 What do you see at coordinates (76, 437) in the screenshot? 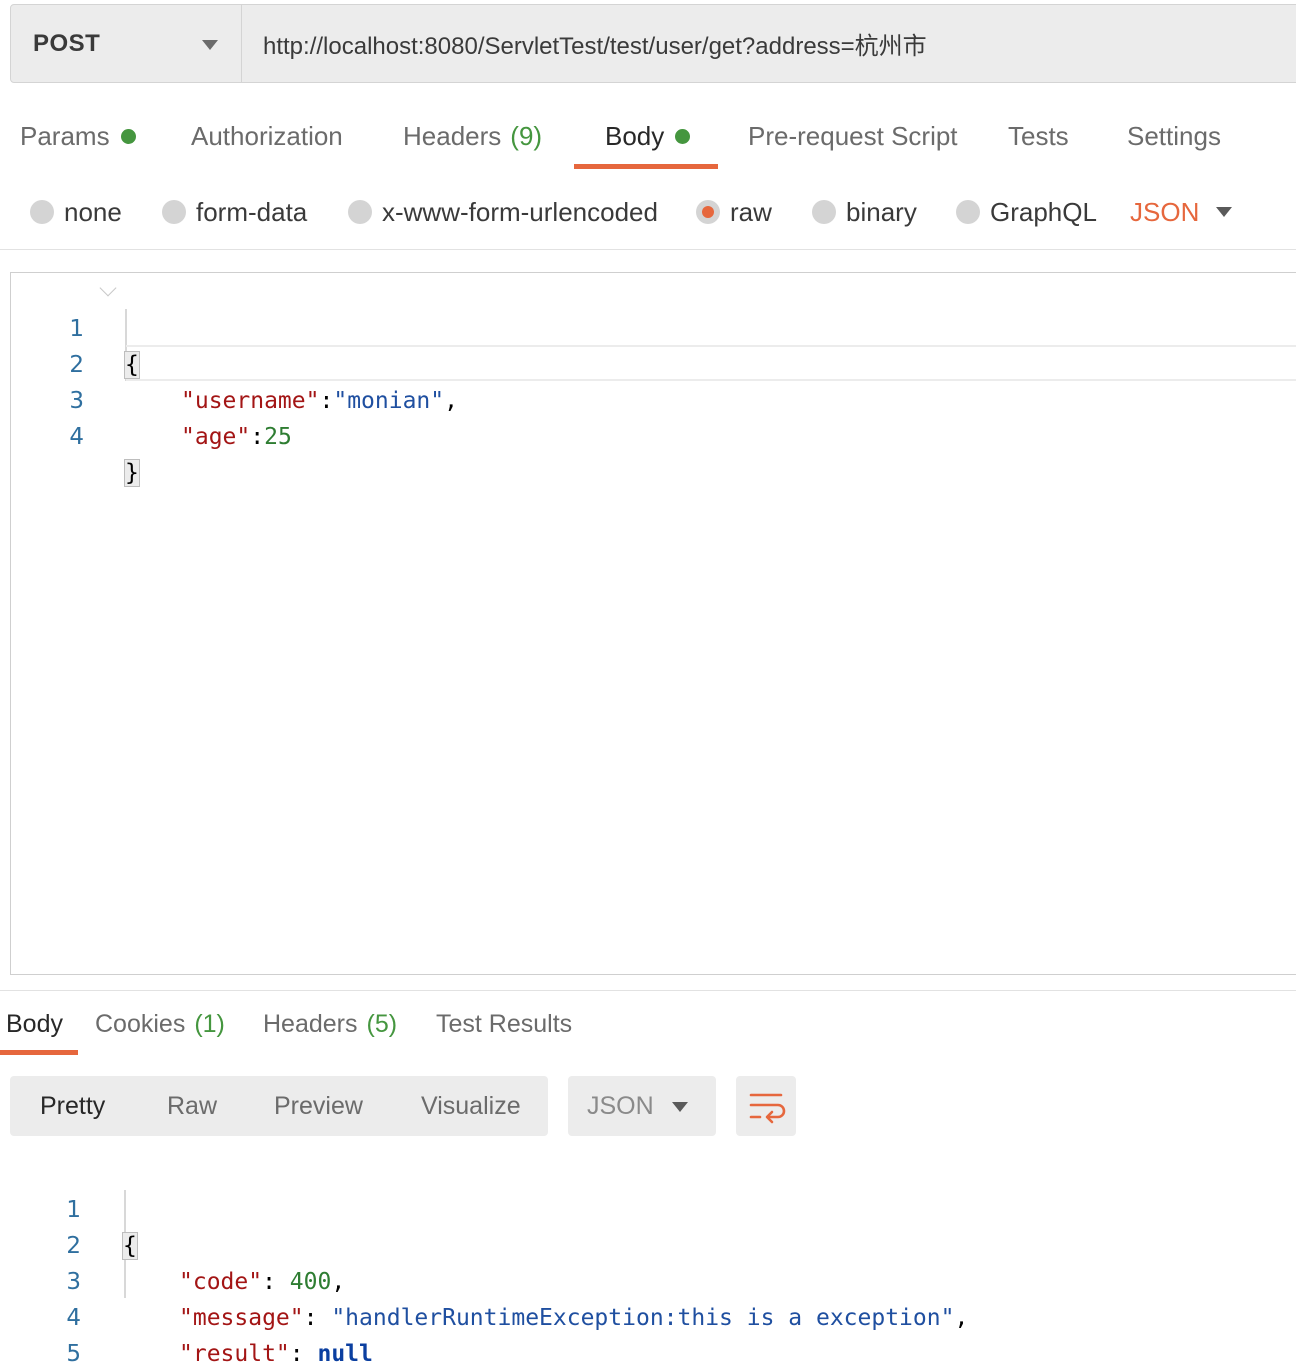
I see `line-number: 4` at bounding box center [76, 437].